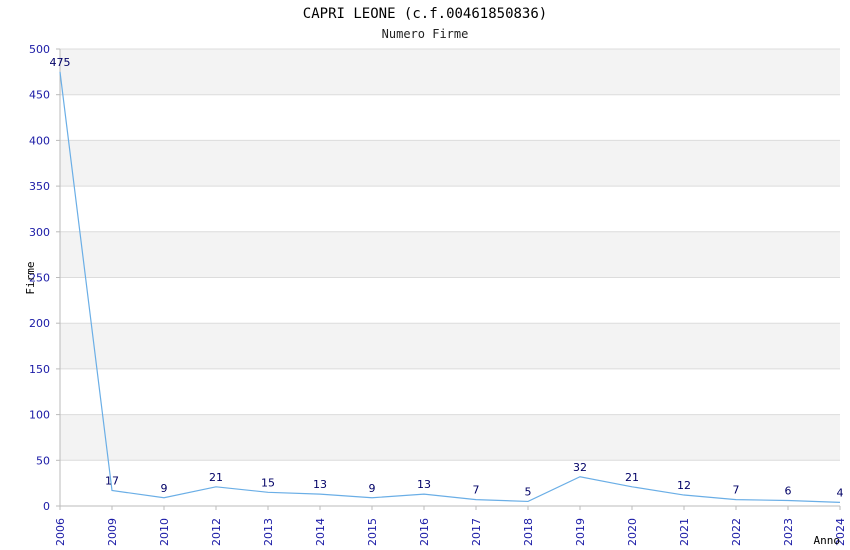 The height and width of the screenshot is (550, 850). Describe the element at coordinates (43, 460) in the screenshot. I see `y-tick-label: 50` at that location.